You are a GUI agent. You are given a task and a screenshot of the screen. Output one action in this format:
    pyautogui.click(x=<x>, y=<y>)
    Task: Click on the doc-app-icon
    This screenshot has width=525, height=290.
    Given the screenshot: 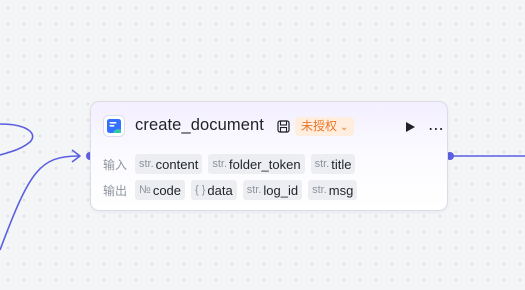 What is the action you would take?
    pyautogui.click(x=114, y=126)
    